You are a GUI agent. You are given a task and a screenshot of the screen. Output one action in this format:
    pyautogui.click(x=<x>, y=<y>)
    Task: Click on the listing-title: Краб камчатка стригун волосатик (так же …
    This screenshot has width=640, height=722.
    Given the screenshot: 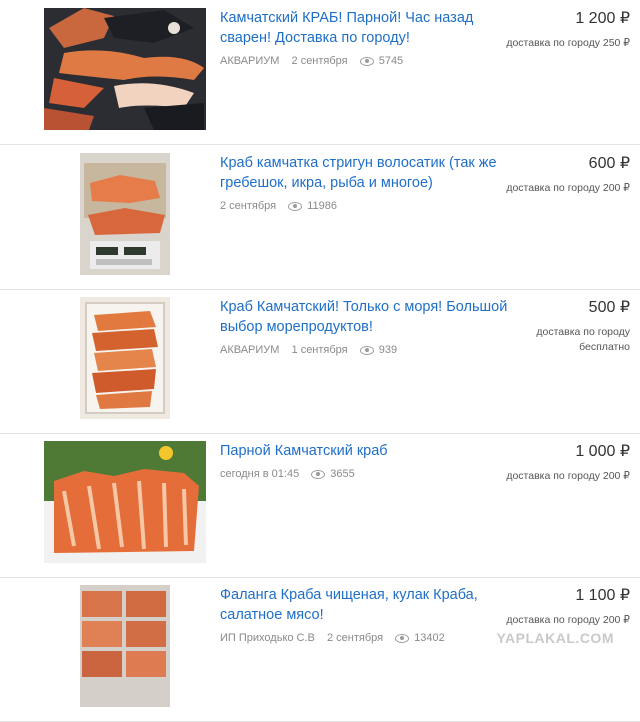 What is the action you would take?
    pyautogui.click(x=365, y=173)
    